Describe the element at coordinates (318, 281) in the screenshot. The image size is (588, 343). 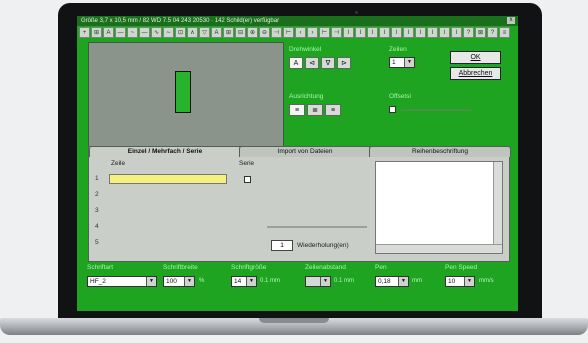
I see `line-spacing-select: ▼` at that location.